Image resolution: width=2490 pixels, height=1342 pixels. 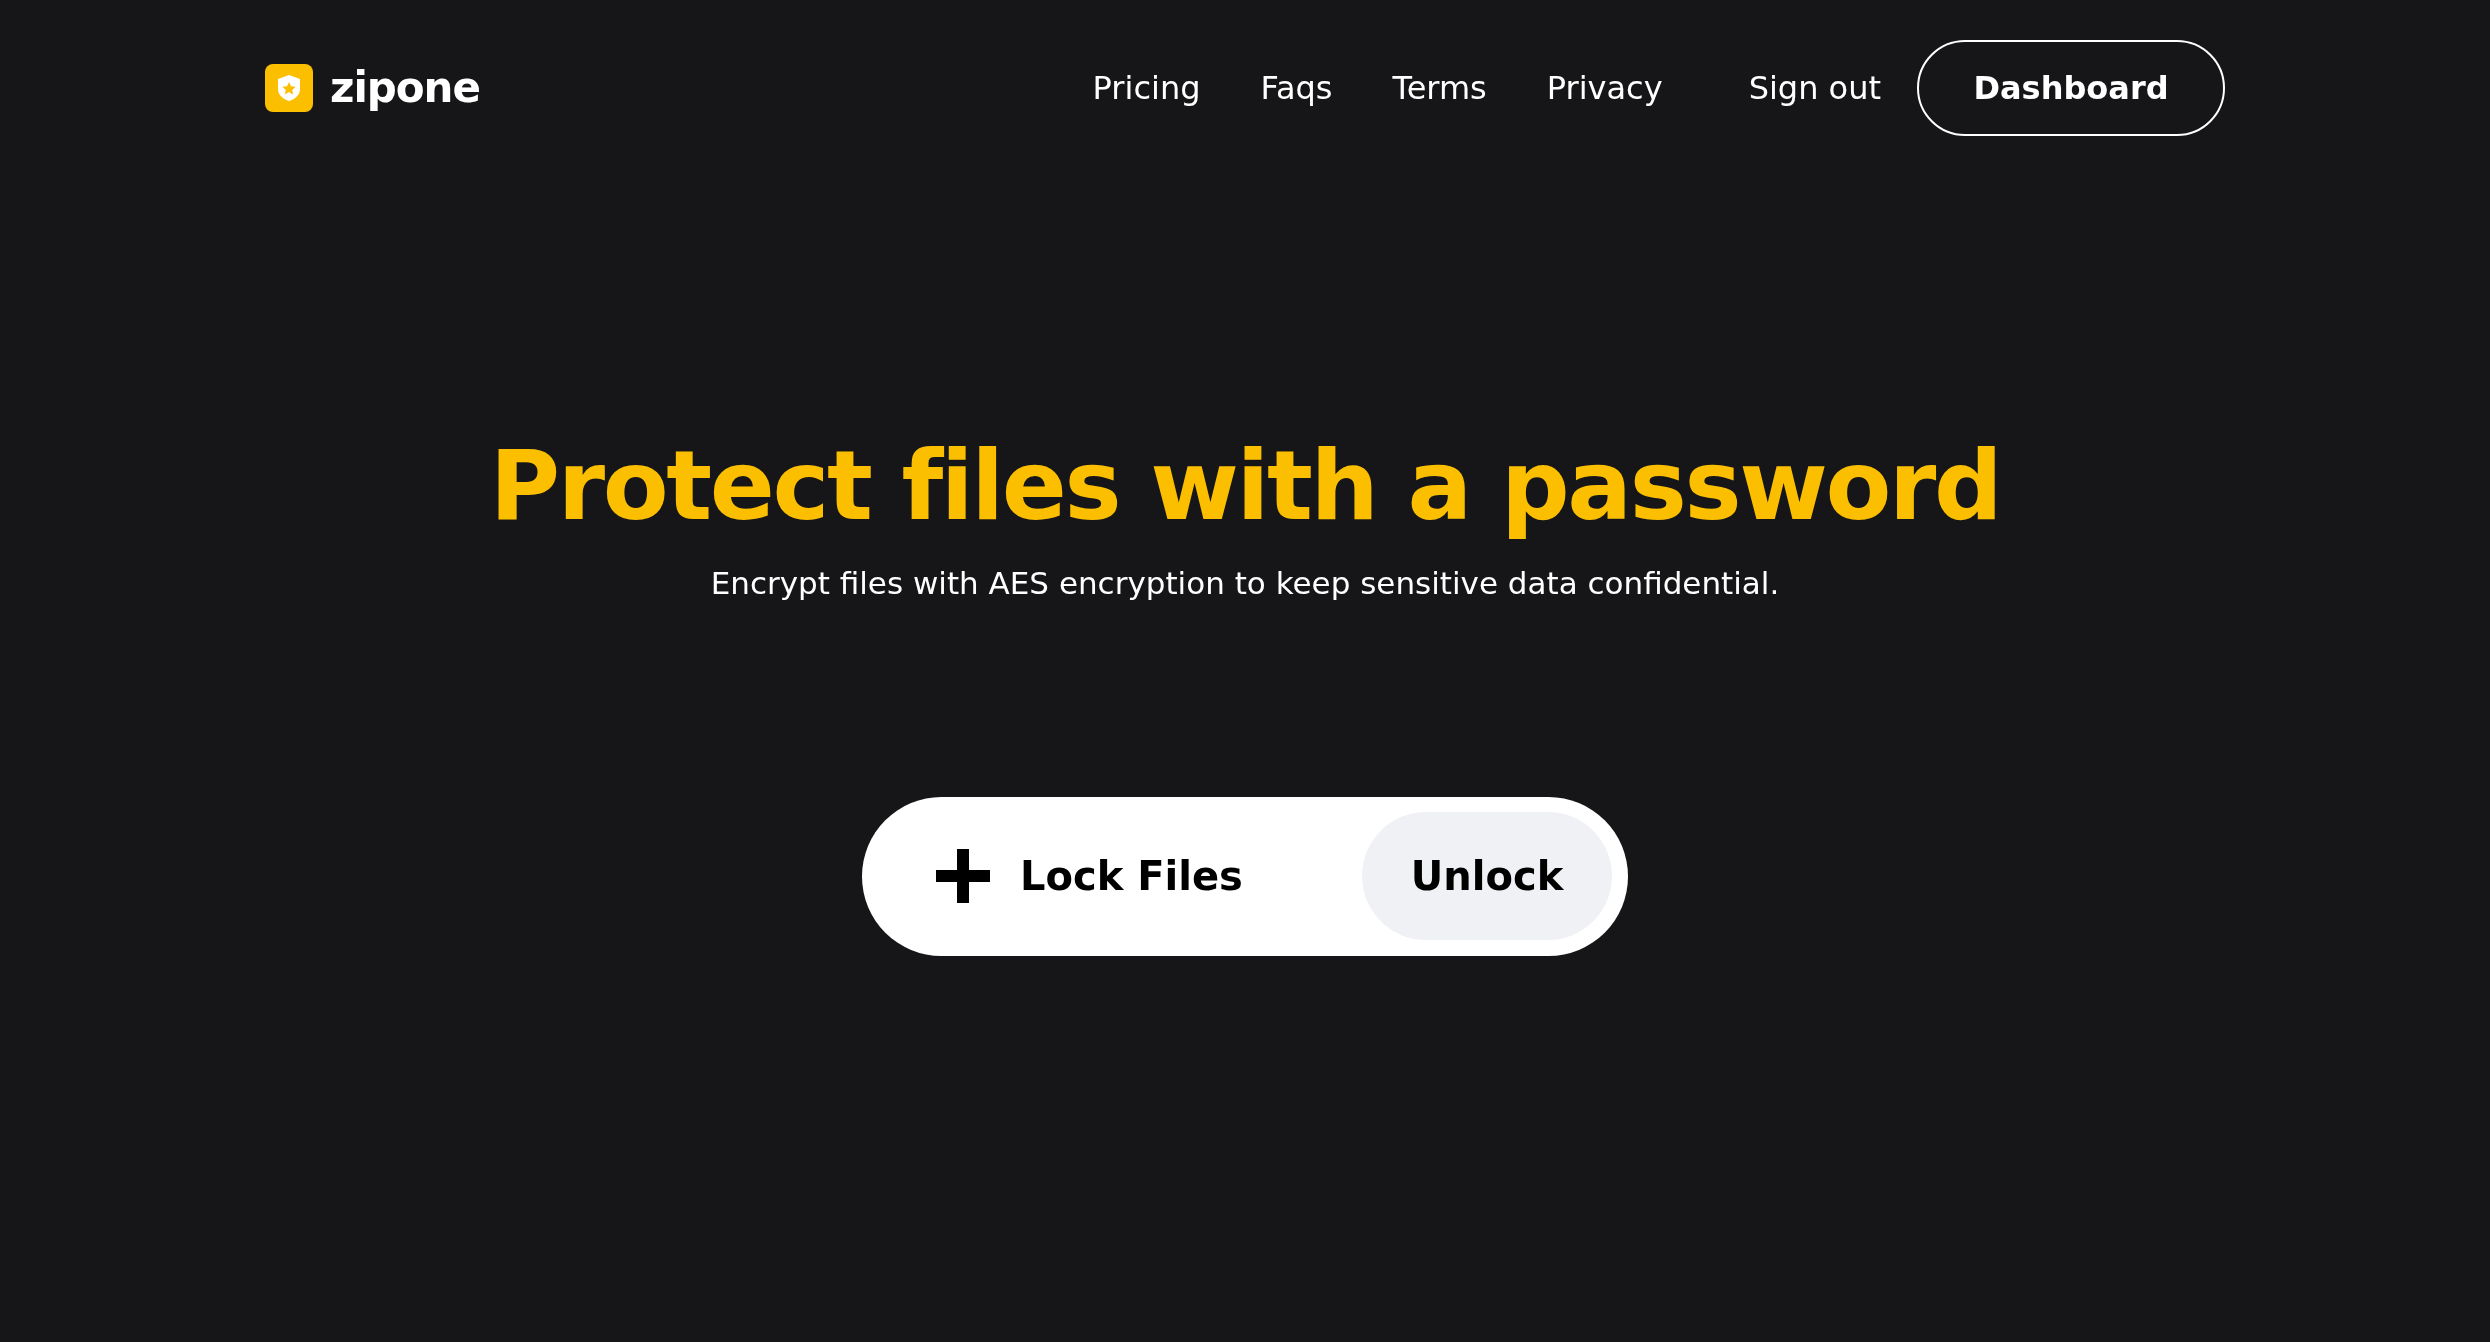 What do you see at coordinates (2071, 88) in the screenshot?
I see `dashboard-button: Dashboard` at bounding box center [2071, 88].